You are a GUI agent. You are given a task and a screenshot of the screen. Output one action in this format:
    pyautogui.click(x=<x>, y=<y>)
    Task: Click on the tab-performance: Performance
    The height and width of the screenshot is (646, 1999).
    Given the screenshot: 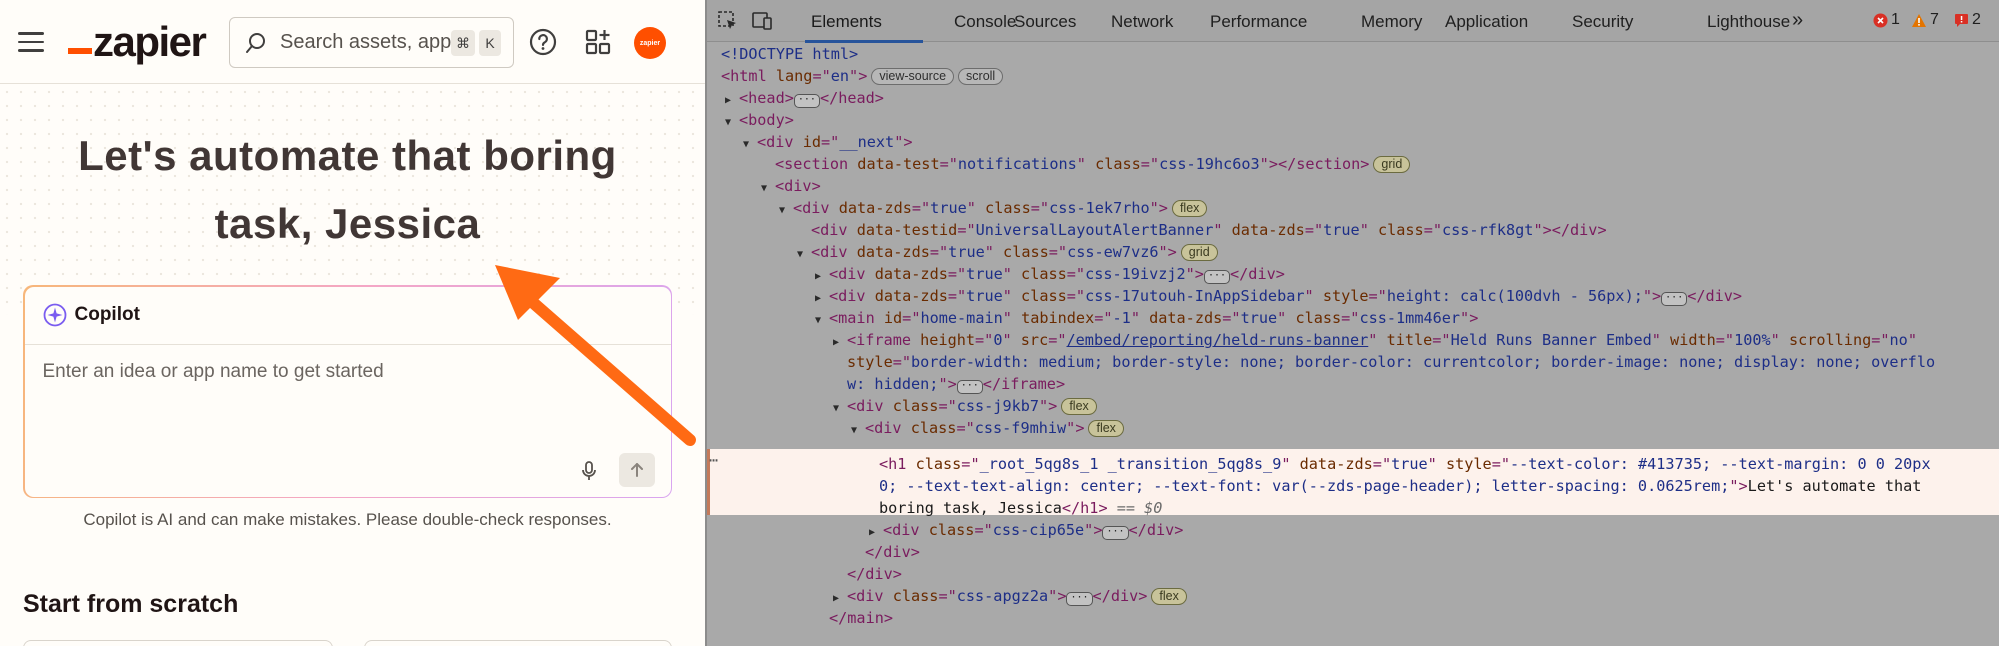 What is the action you would take?
    pyautogui.click(x=1258, y=22)
    